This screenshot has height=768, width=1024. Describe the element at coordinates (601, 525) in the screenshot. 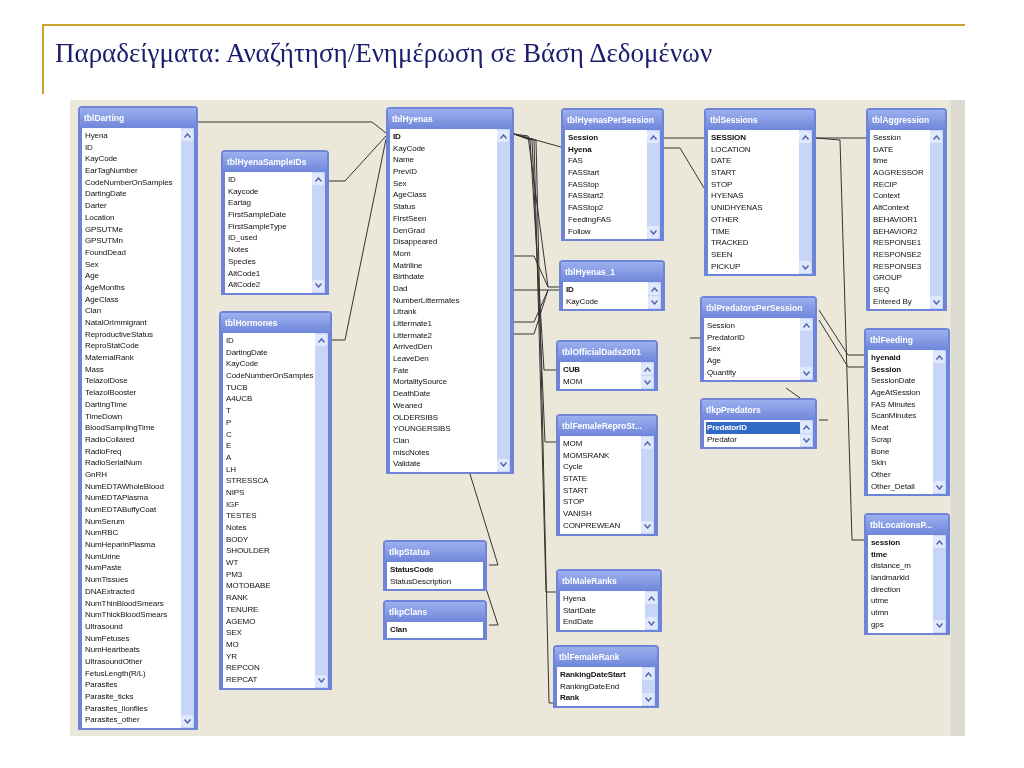

I see `field-name: CONPREWEAN` at that location.